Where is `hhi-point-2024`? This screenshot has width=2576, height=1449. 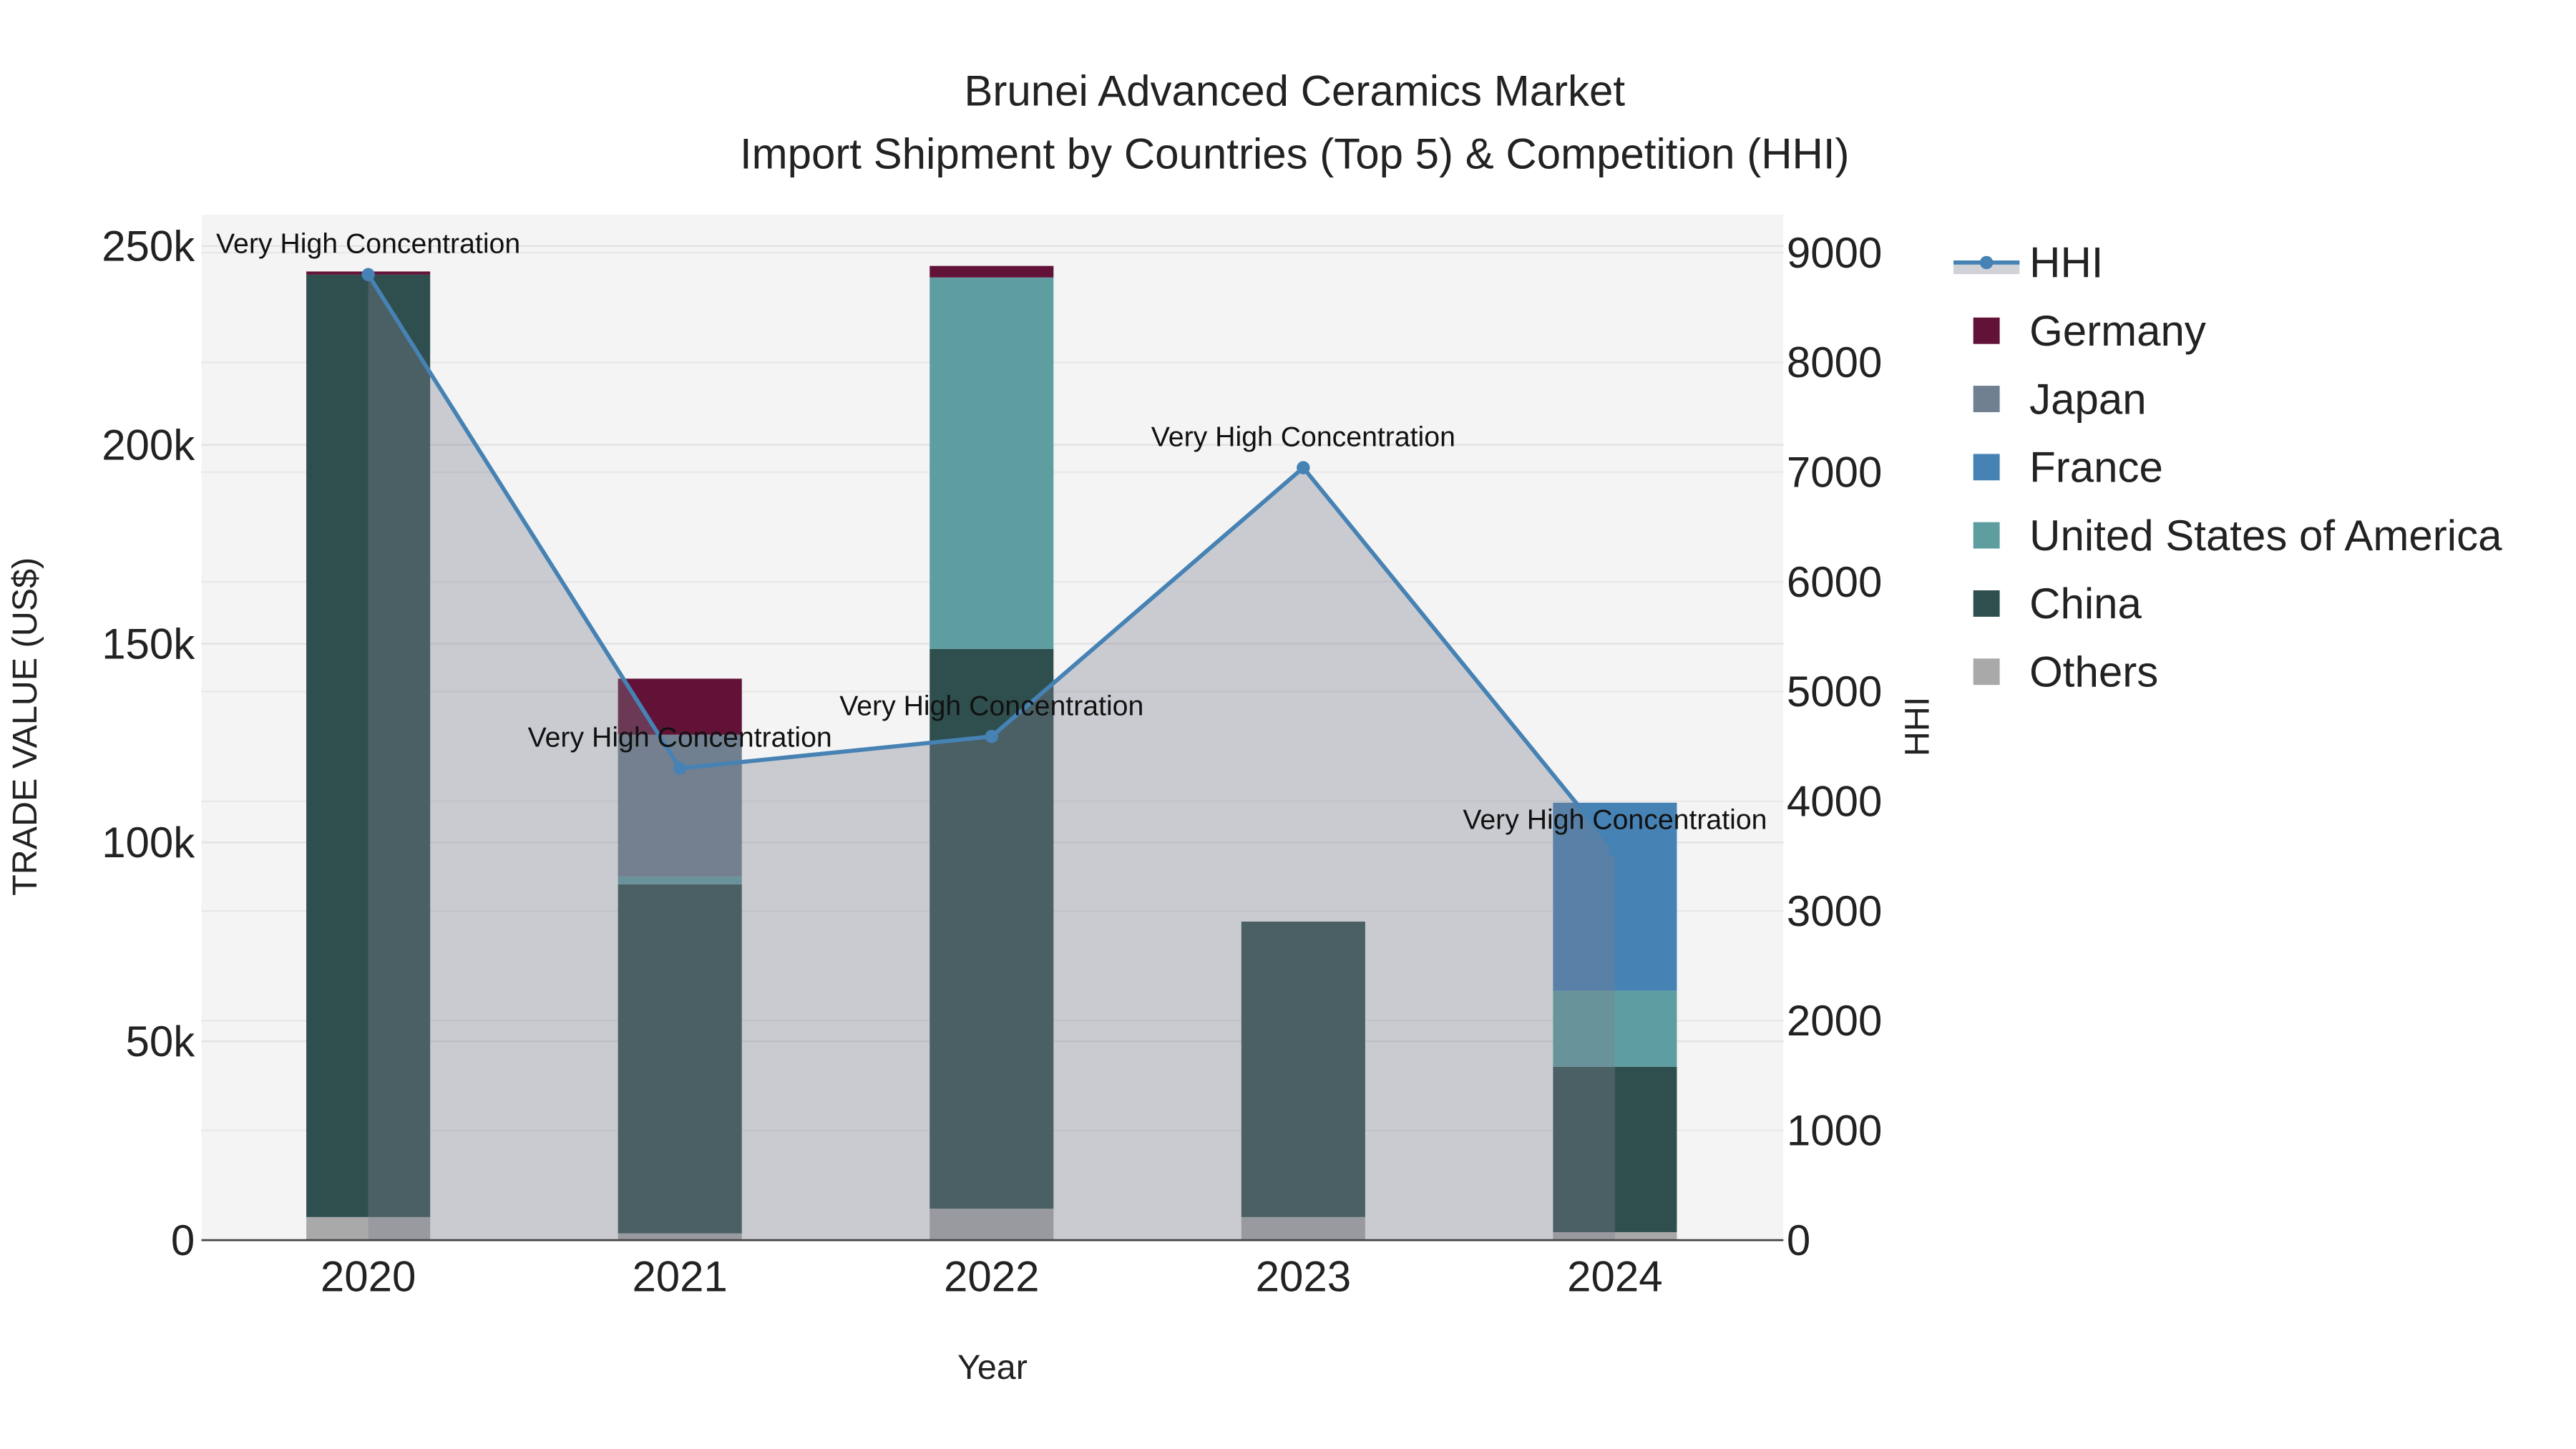
hhi-point-2024 is located at coordinates (1615, 850).